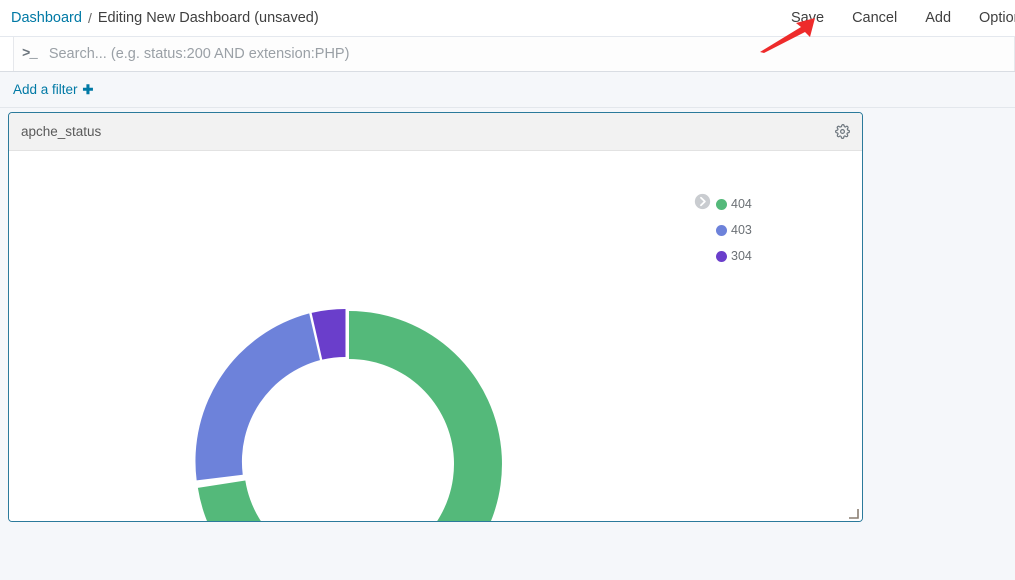 Image resolution: width=1015 pixels, height=580 pixels. I want to click on legend-item-404: 404, so click(734, 204).